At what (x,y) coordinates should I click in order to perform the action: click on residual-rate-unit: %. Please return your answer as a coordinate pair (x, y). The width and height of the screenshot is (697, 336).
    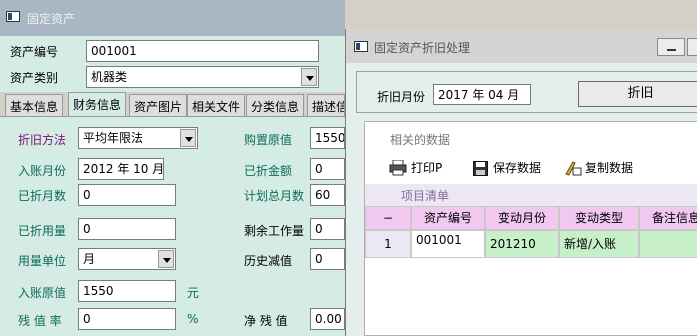
    Looking at the image, I should click on (193, 319).